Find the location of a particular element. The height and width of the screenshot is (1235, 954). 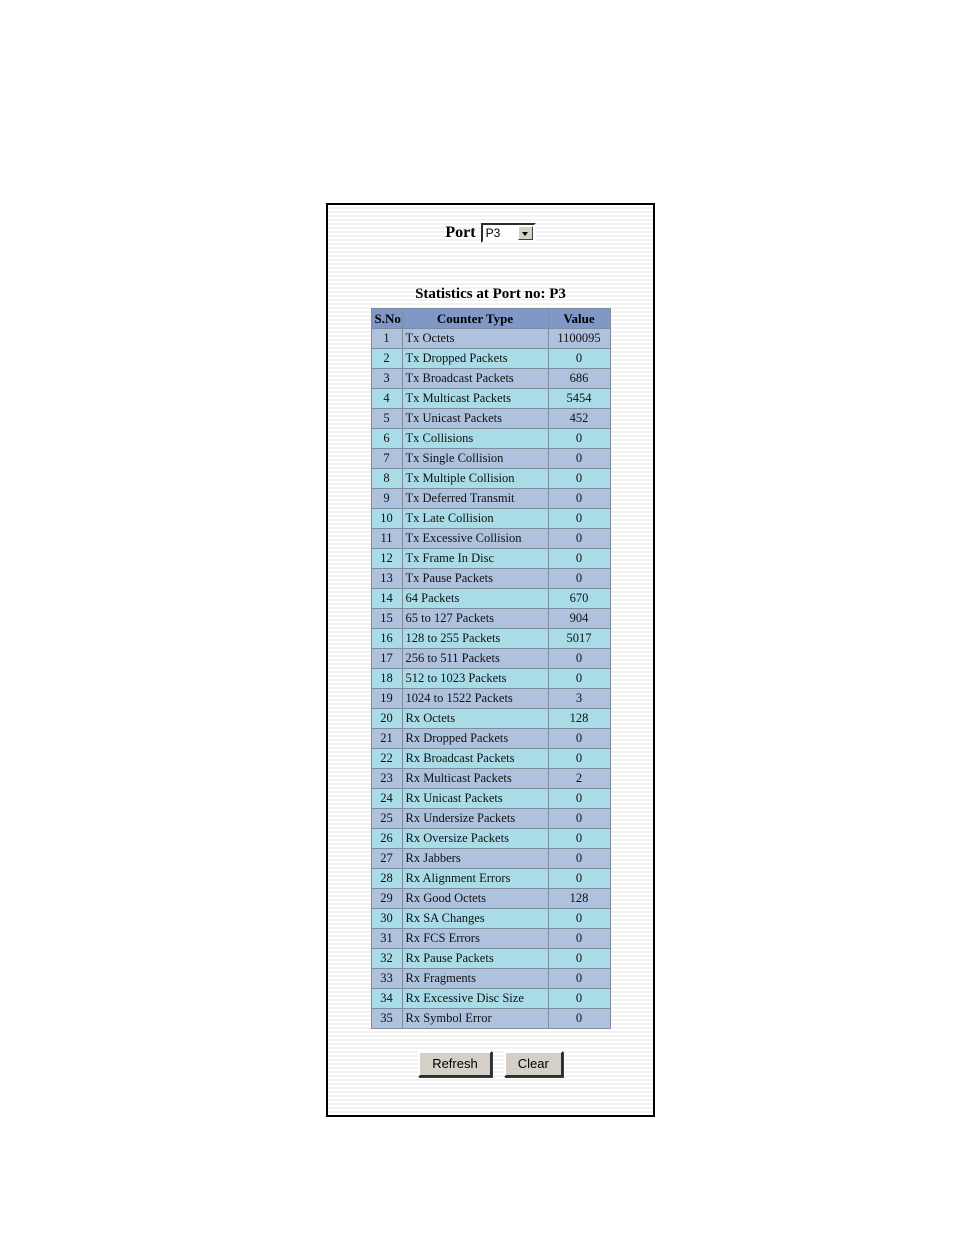

table-row: 3 Tx Broadcast Packets 686 is located at coordinates (490, 378).